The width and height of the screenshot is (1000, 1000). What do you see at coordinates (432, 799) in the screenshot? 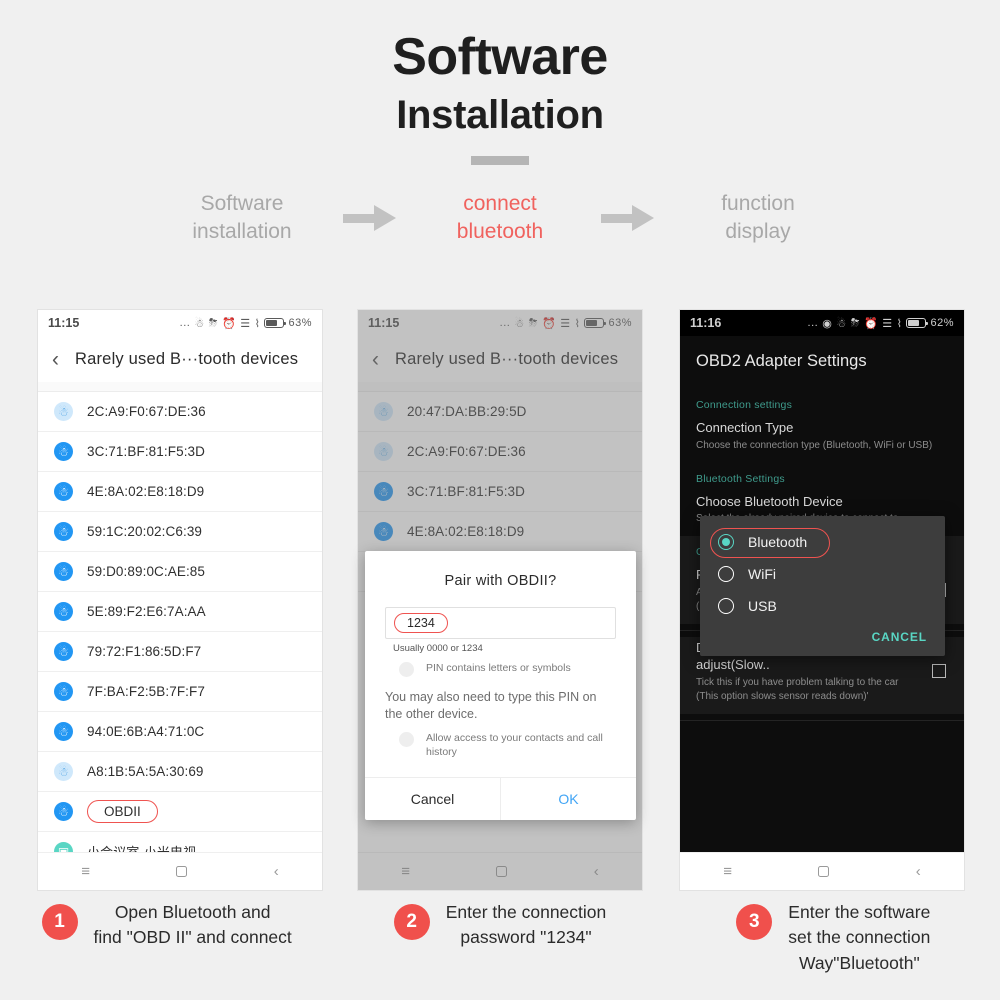
I see `cancel-button: Cancel` at bounding box center [432, 799].